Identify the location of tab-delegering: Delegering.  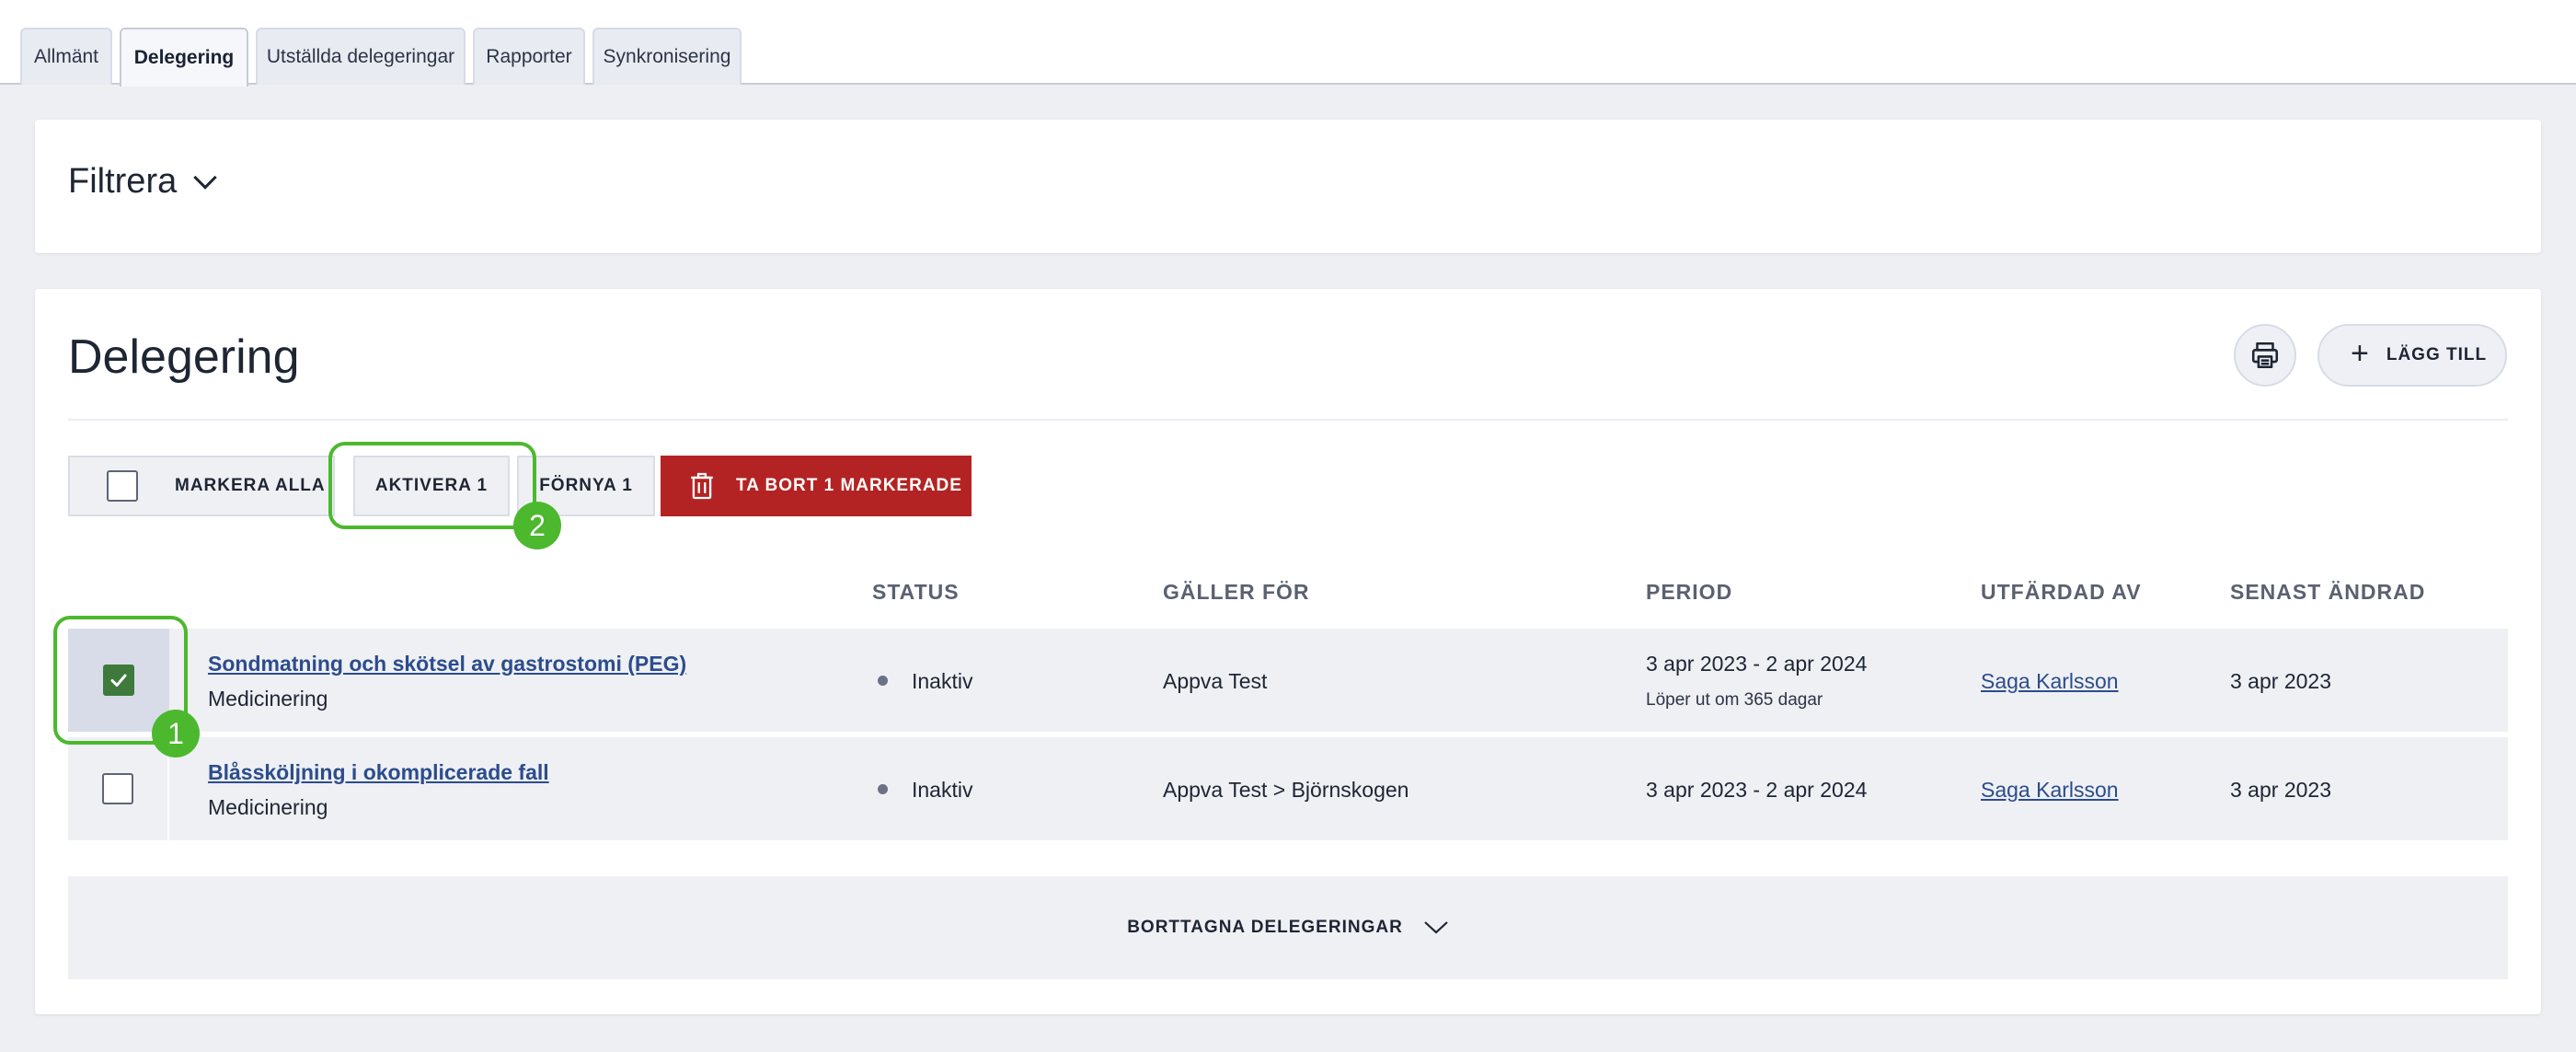
(184, 58).